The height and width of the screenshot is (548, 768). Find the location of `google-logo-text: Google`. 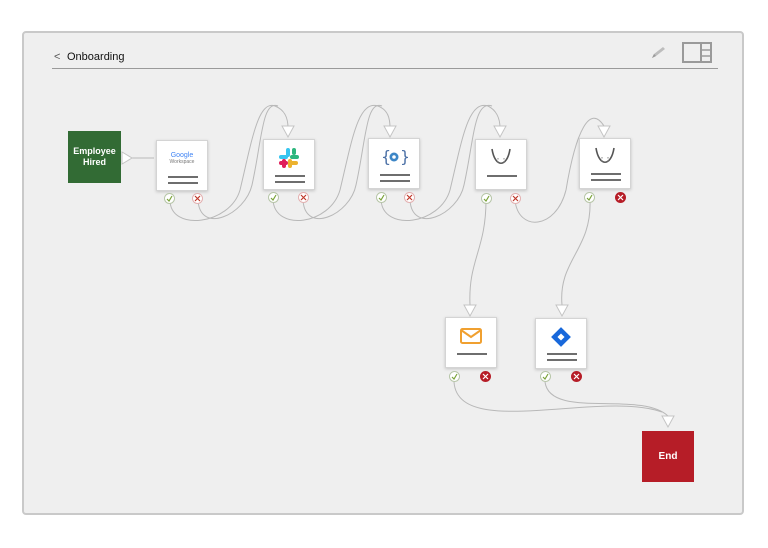

google-logo-text: Google is located at coordinates (182, 155).